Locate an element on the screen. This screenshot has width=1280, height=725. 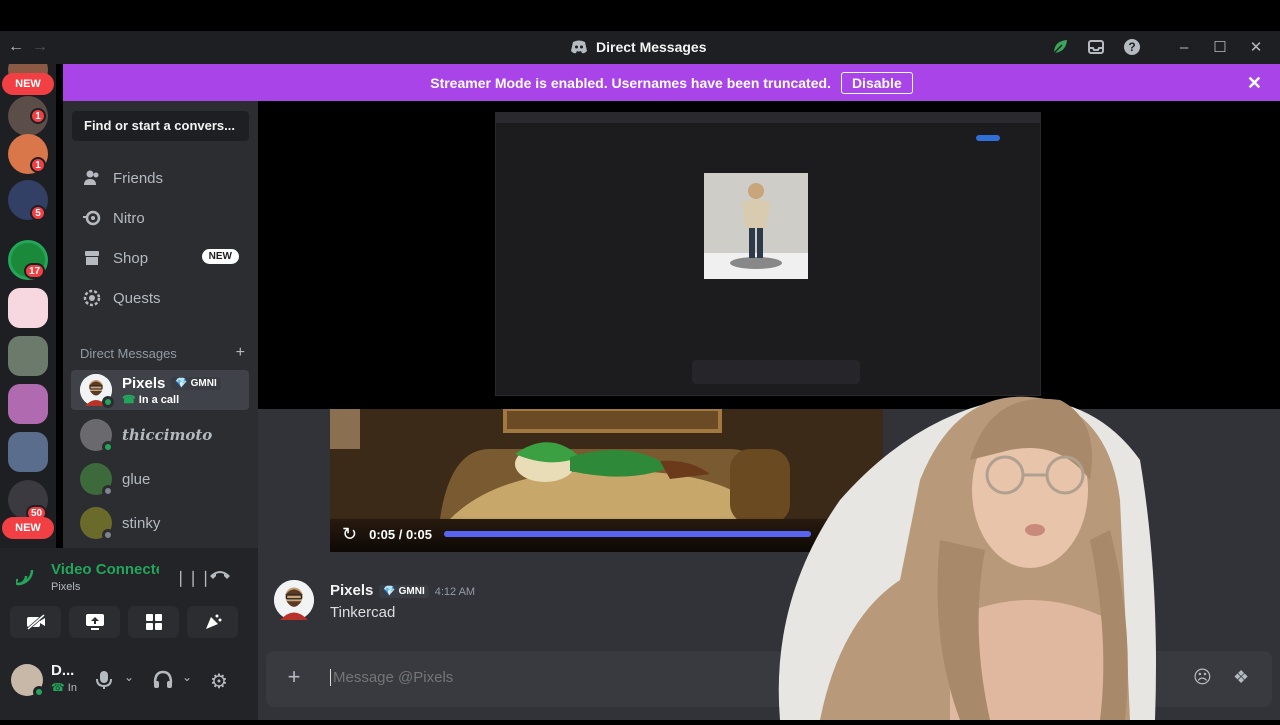
video-progress-bar is located at coordinates (627, 534).